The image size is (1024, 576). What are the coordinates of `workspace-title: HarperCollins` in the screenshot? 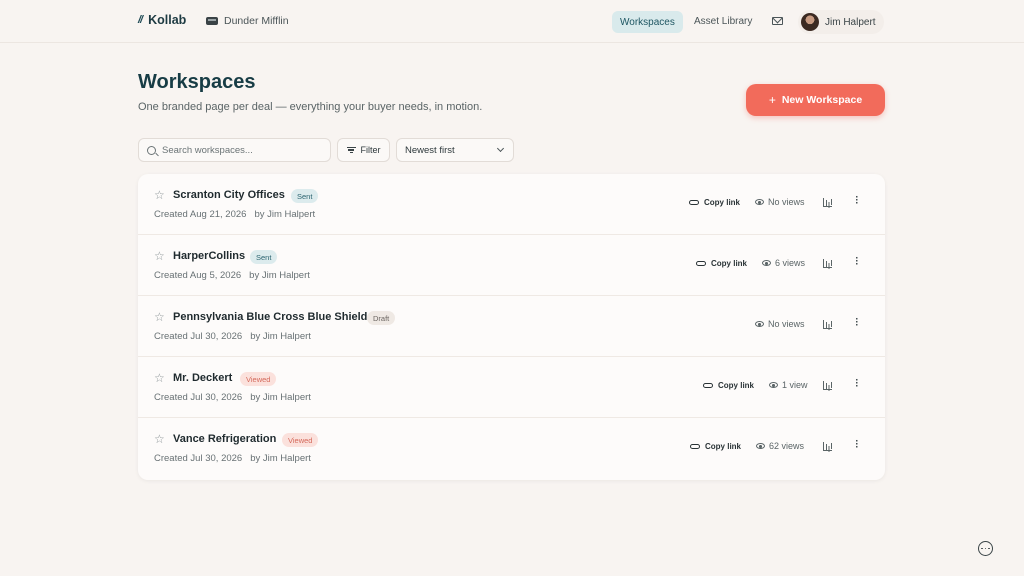 It's located at (209, 256).